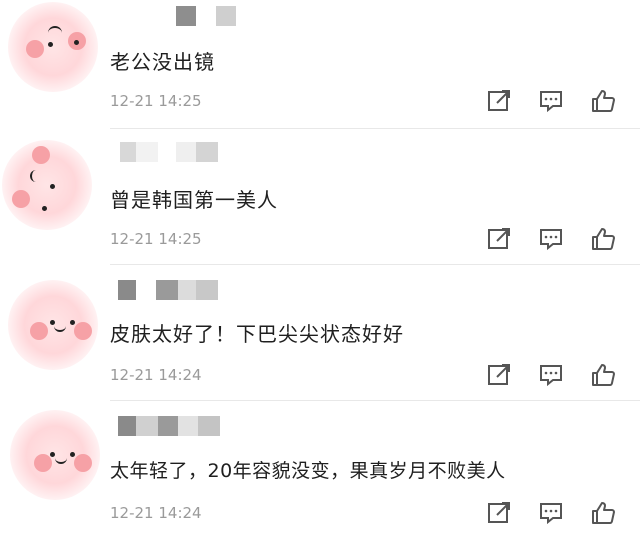  Describe the element at coordinates (162, 62) in the screenshot. I see `comment-text: 老公没出镜` at that location.